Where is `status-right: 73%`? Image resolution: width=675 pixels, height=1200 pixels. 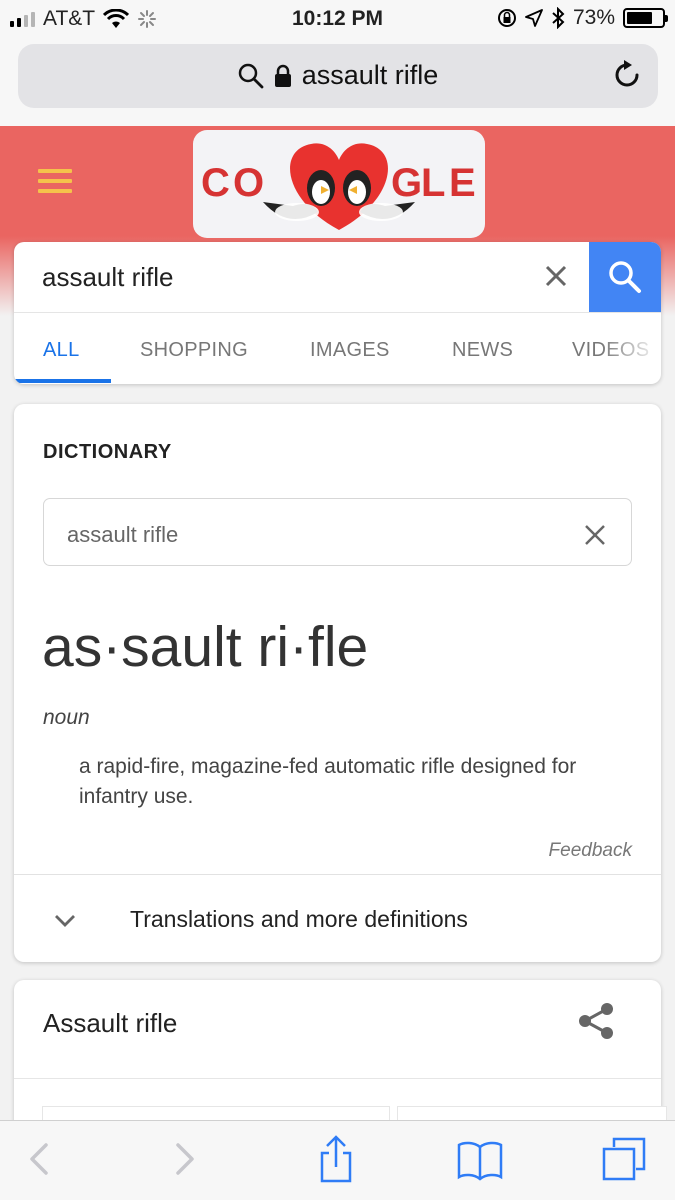 status-right: 73% is located at coordinates (582, 18).